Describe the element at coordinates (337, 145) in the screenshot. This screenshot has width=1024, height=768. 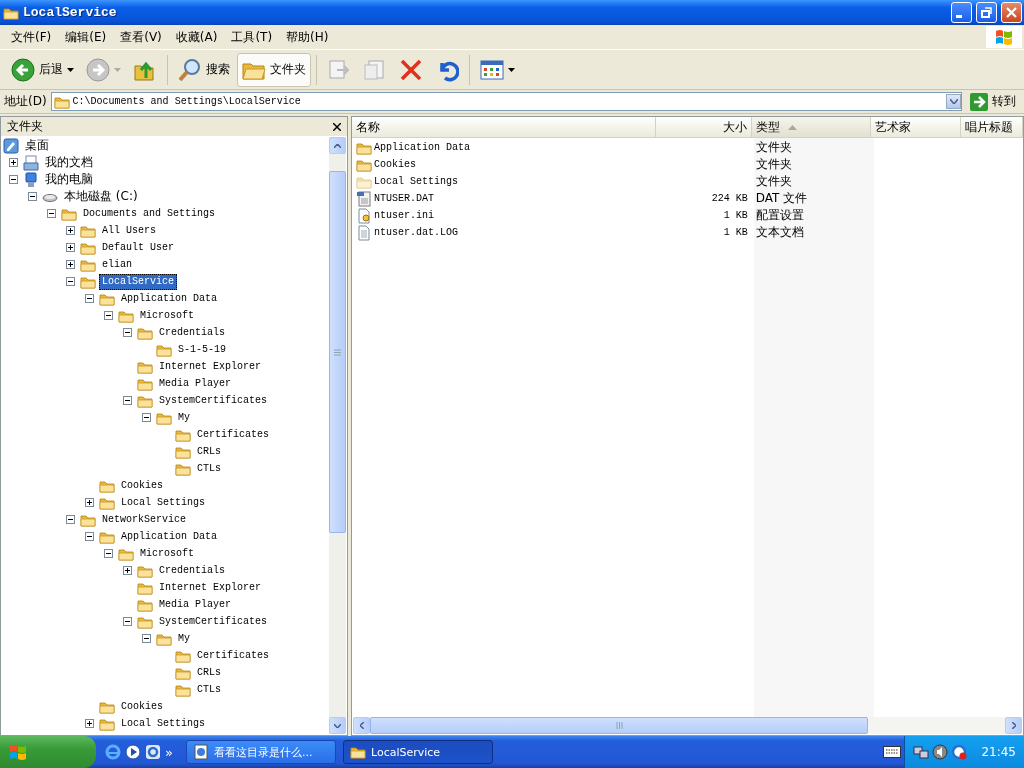
I see `scroll-up-icon` at that location.